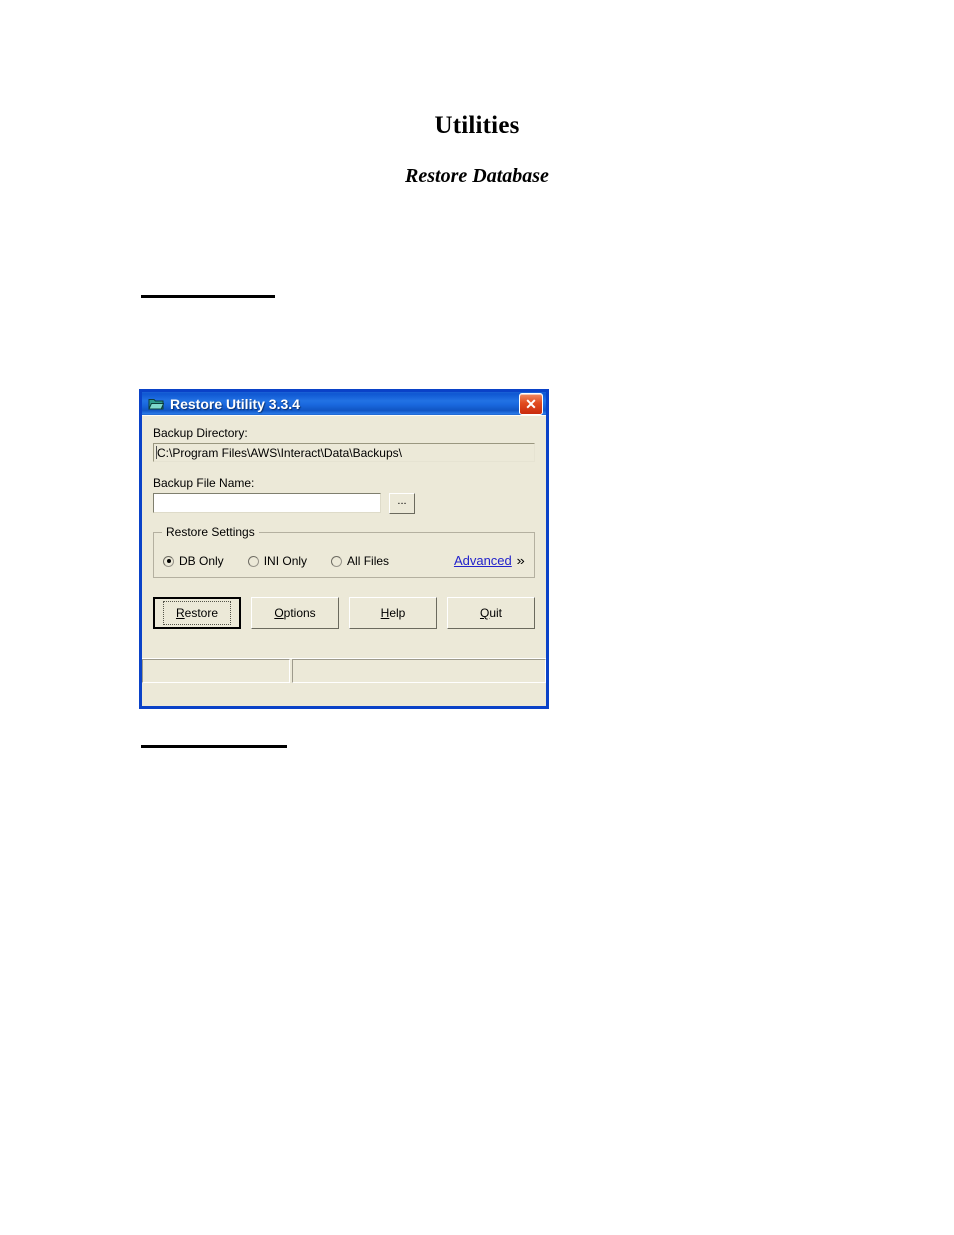 The height and width of the screenshot is (1235, 954). Describe the element at coordinates (210, 532) in the screenshot. I see `restore-settings-legend: Restore Settings` at that location.